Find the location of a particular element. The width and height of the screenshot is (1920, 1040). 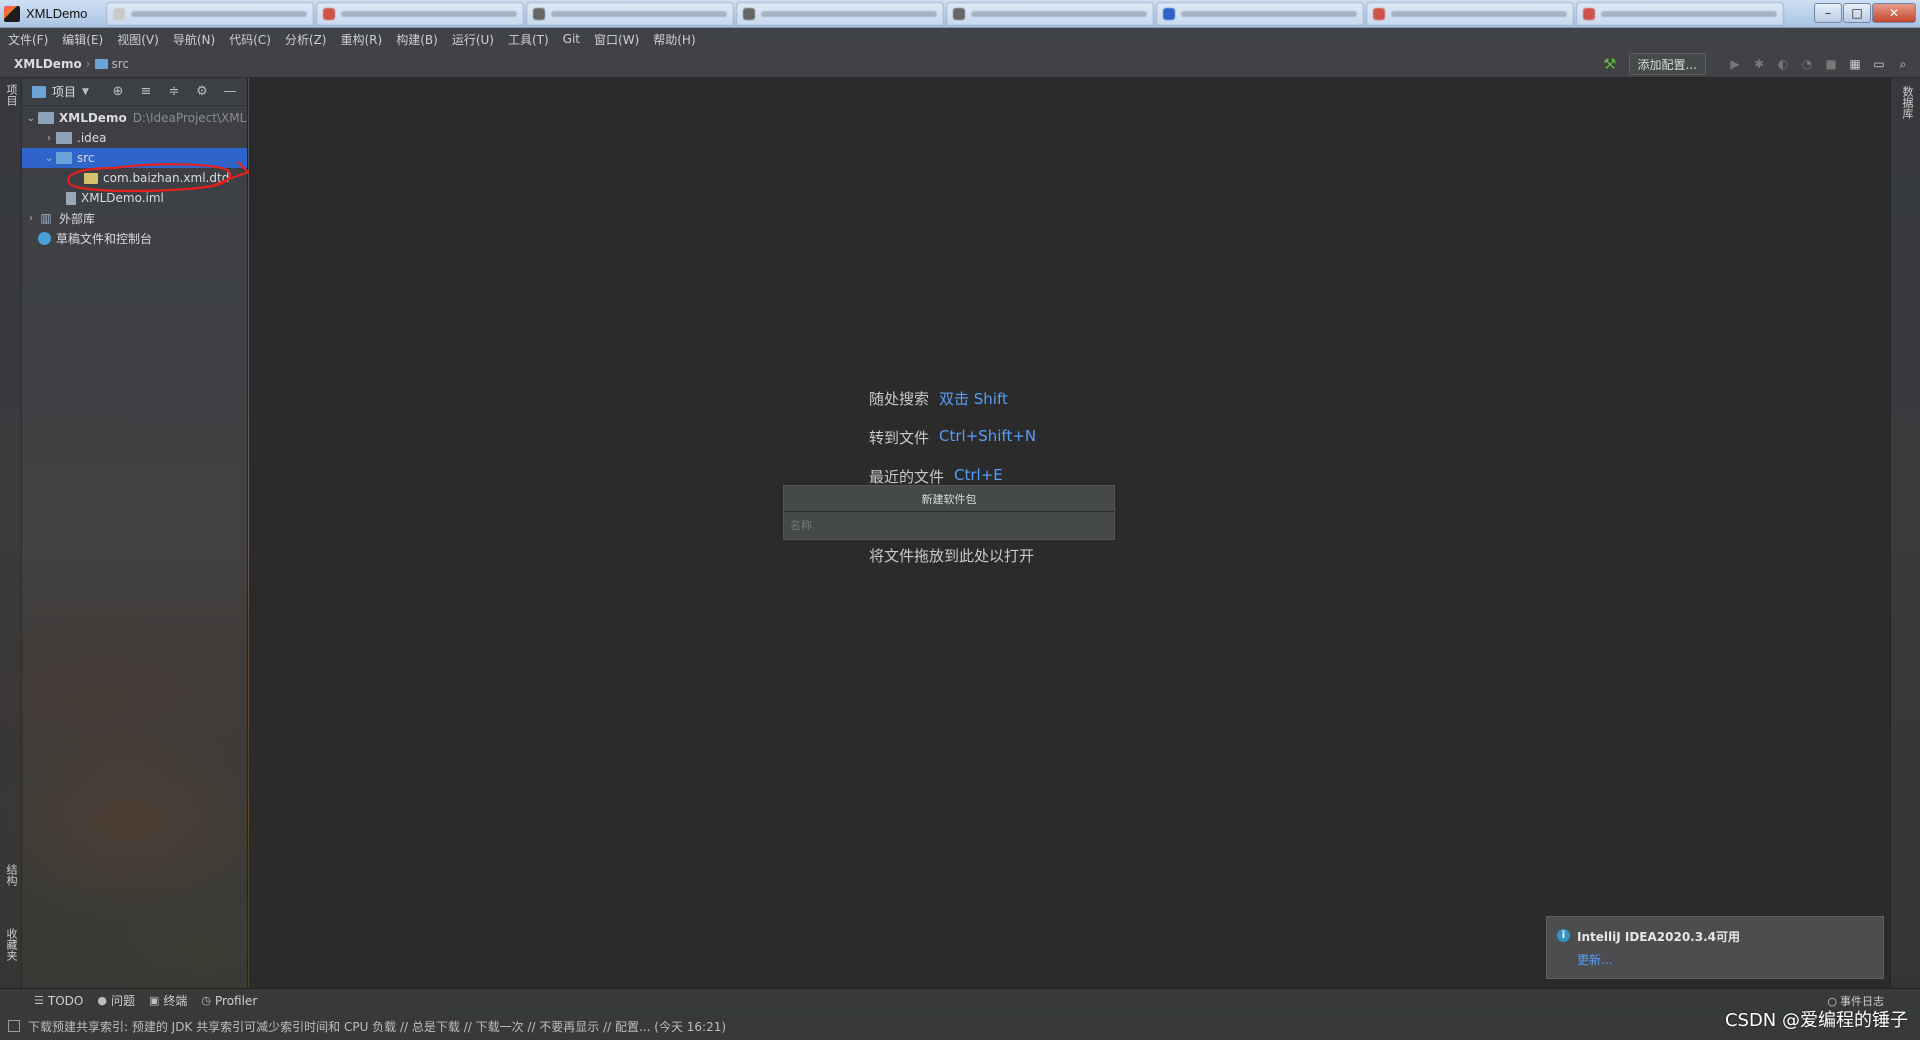

menu-view: 视图(V) is located at coordinates (138, 39).